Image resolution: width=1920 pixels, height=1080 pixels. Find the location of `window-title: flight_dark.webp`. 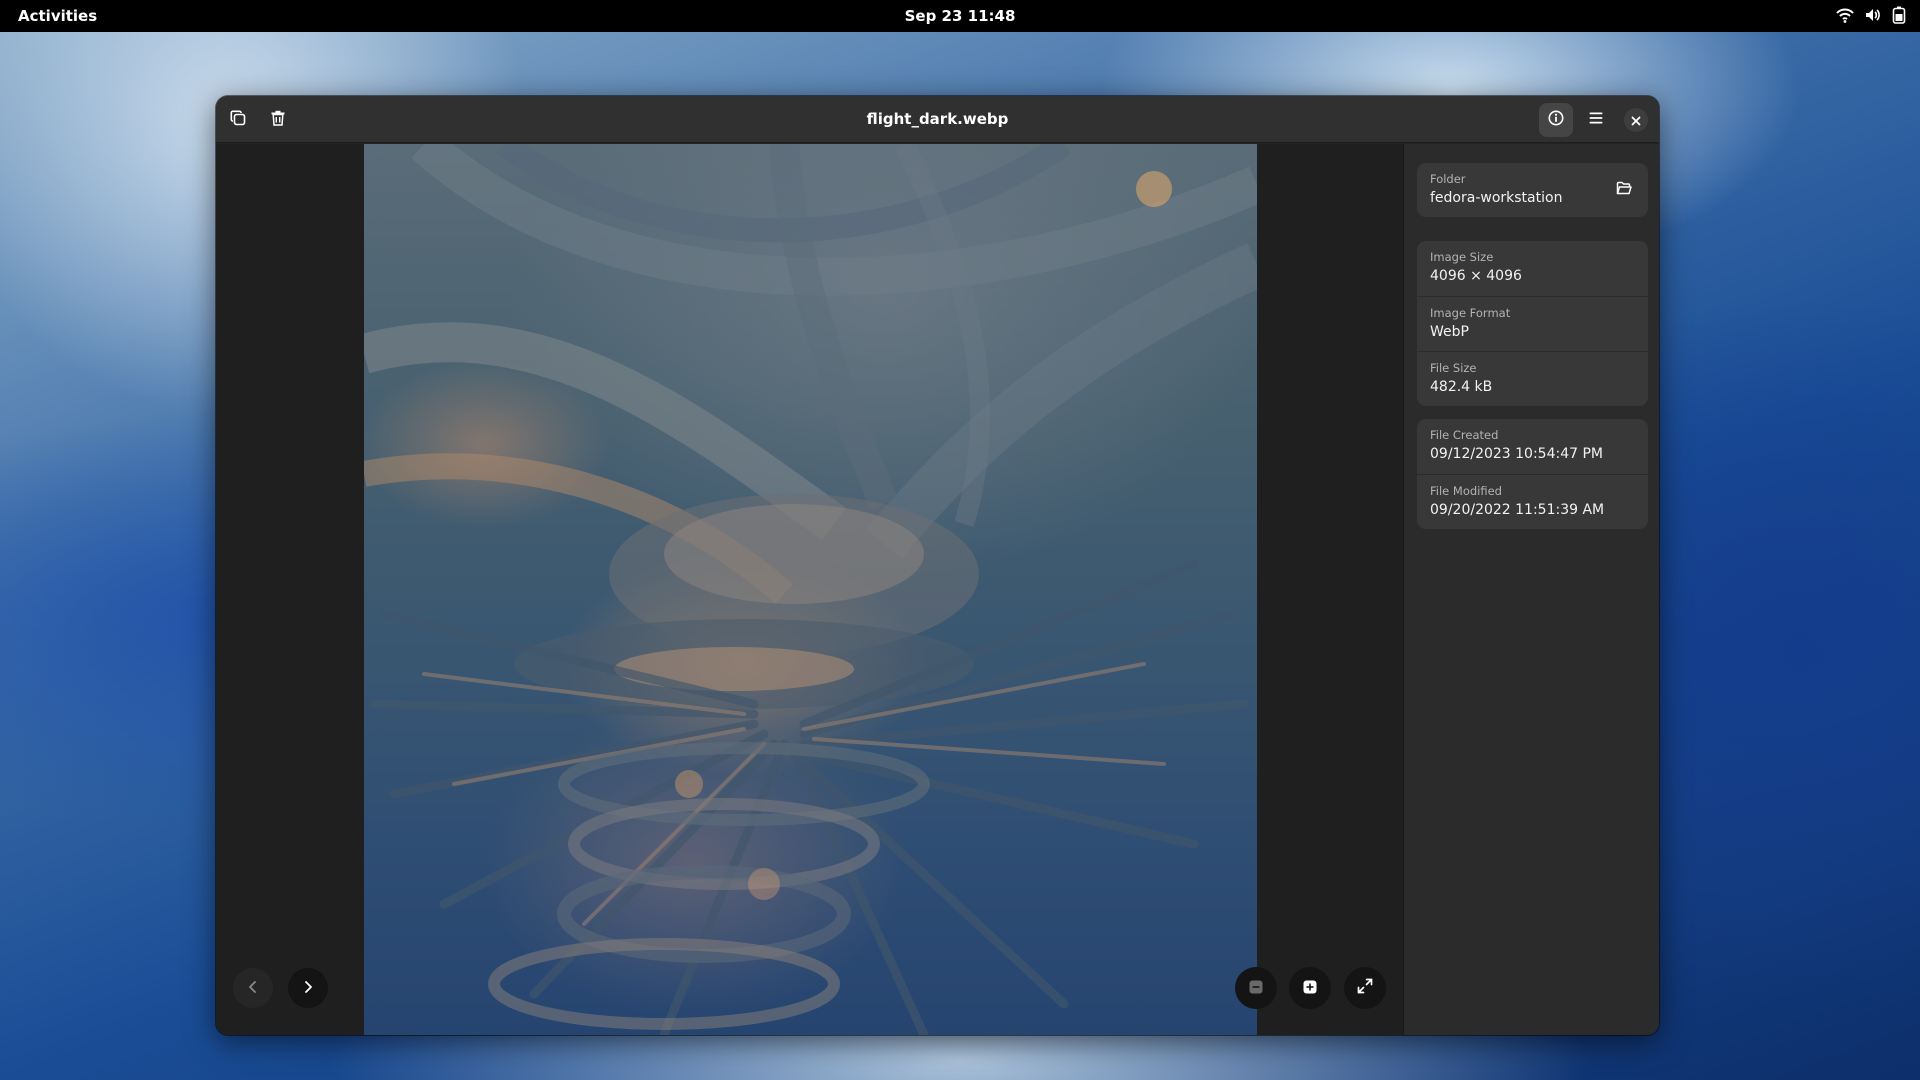

window-title: flight_dark.webp is located at coordinates (937, 119).